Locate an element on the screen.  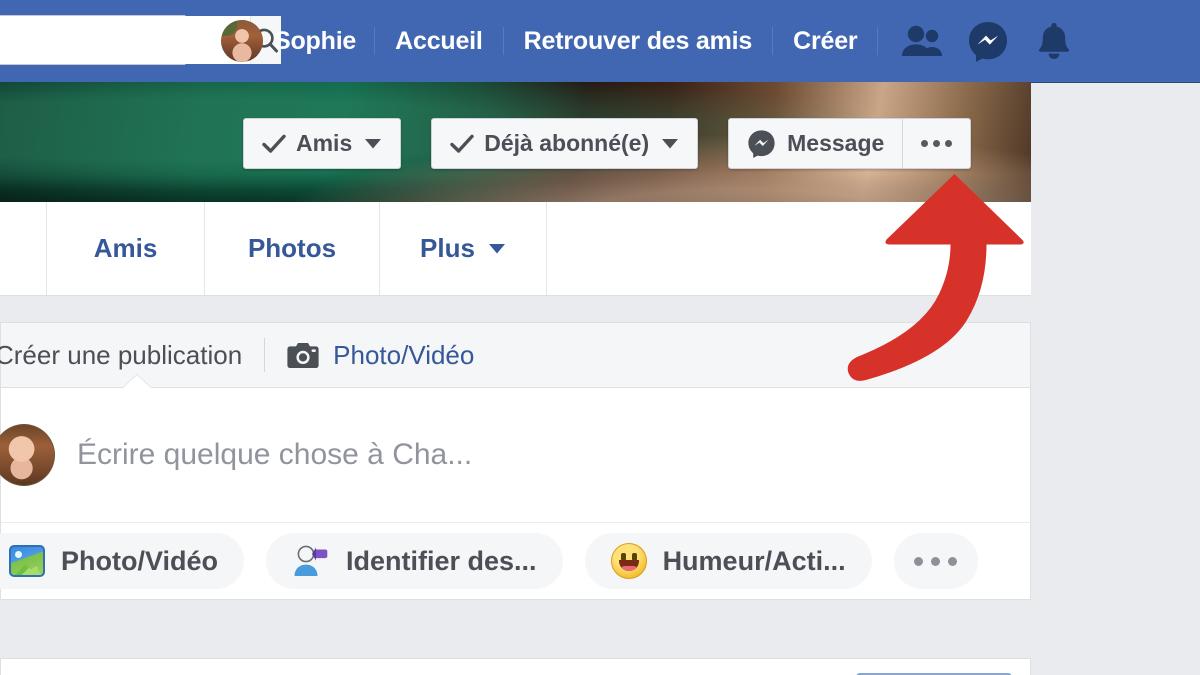
top-nav-links: Sophie Accueil Retrouver des amis Créer is located at coordinates (643, 41).